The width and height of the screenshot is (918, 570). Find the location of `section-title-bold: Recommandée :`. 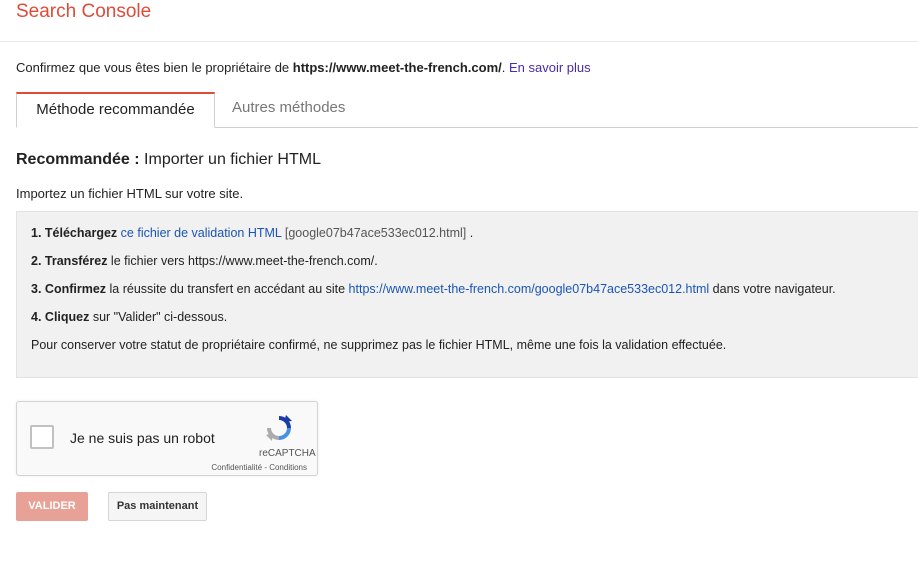

section-title-bold: Recommandée : is located at coordinates (78, 159).